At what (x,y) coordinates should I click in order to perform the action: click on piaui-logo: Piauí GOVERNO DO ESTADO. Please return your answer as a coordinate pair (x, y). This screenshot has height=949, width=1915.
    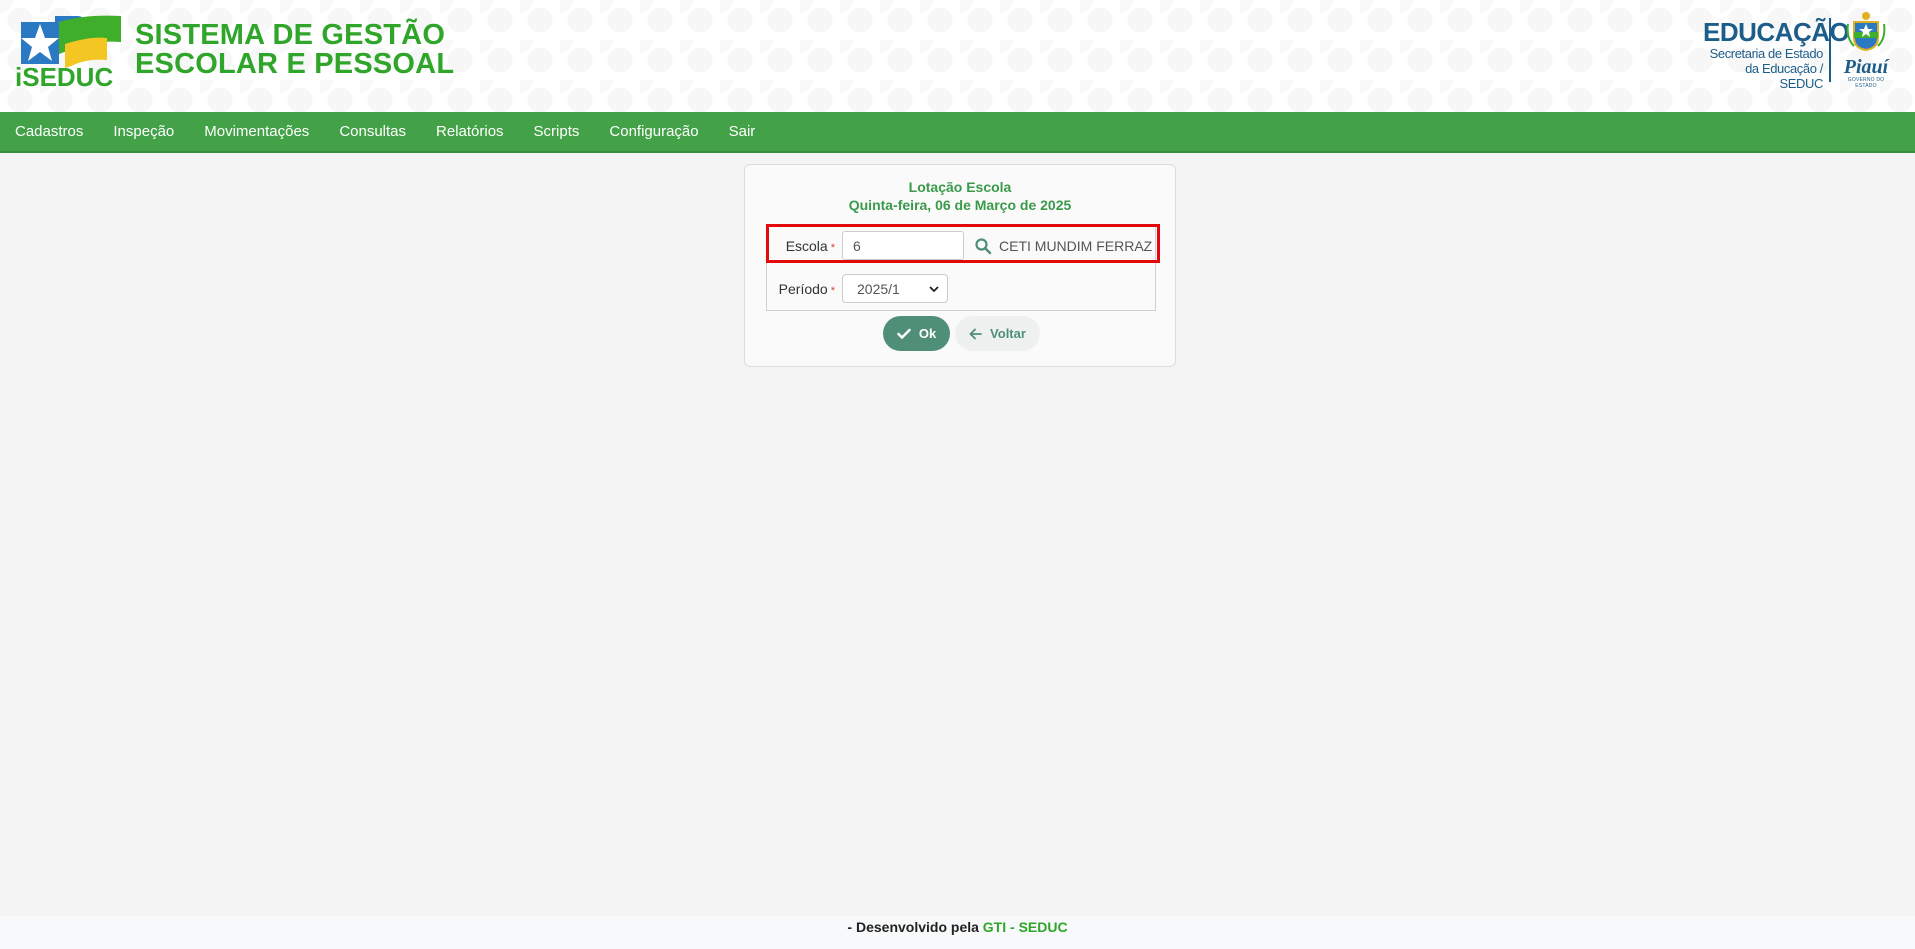
    Looking at the image, I should click on (1866, 49).